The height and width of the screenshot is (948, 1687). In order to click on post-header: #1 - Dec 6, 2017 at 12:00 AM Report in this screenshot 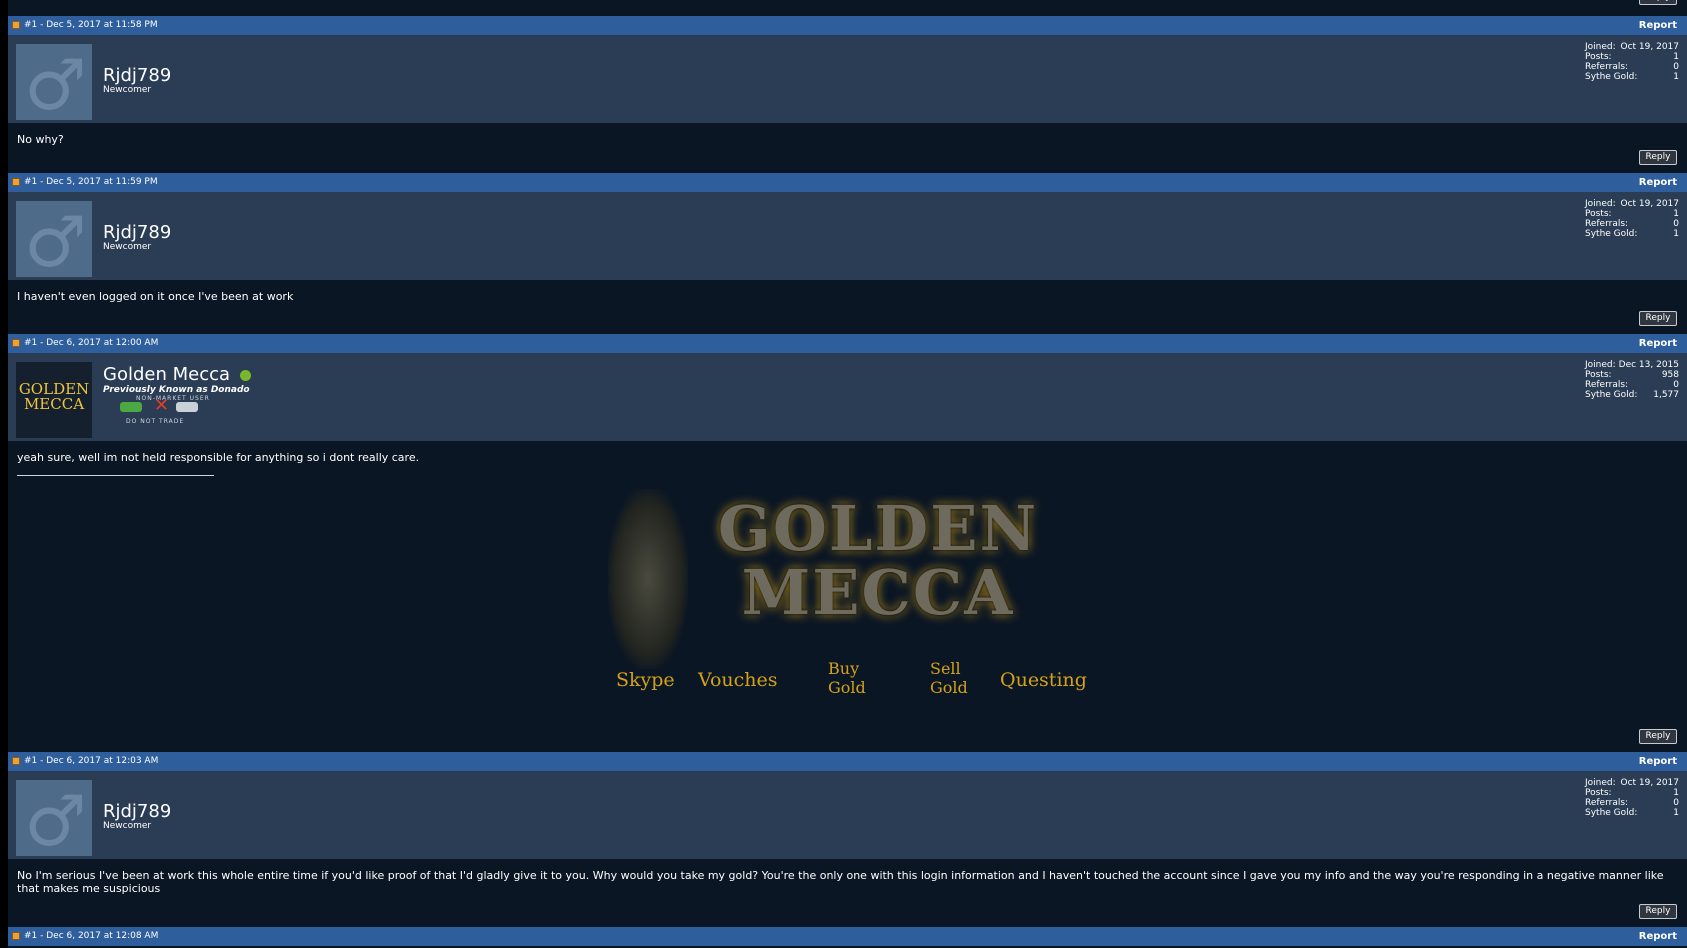, I will do `click(847, 343)`.